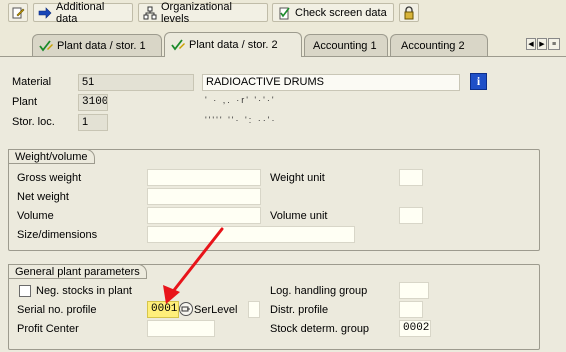  I want to click on net-weight-label: Net weight, so click(43, 197).